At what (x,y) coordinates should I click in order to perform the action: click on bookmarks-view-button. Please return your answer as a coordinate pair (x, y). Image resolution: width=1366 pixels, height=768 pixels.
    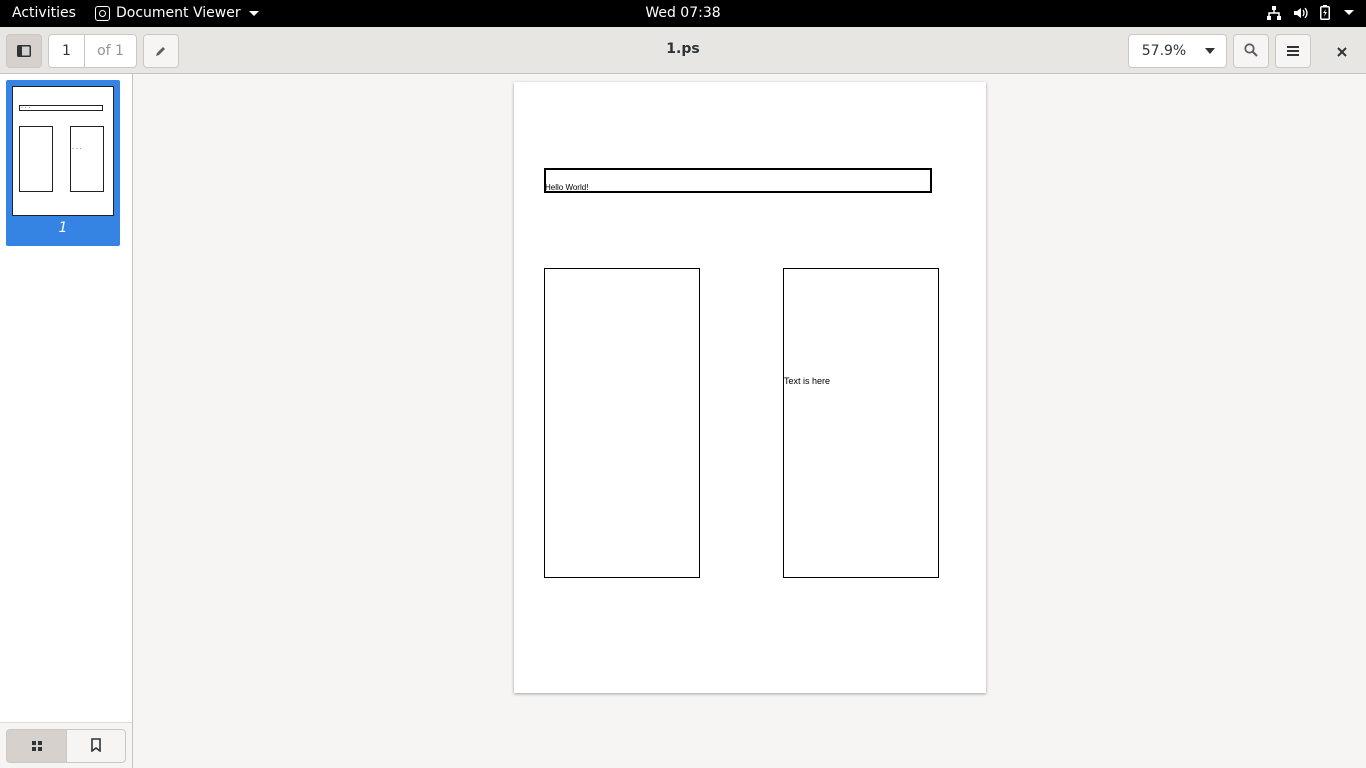
    Looking at the image, I should click on (96, 746).